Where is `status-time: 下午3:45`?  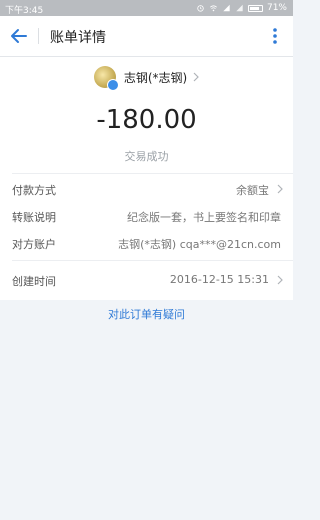
status-time: 下午3:45 is located at coordinates (24, 11).